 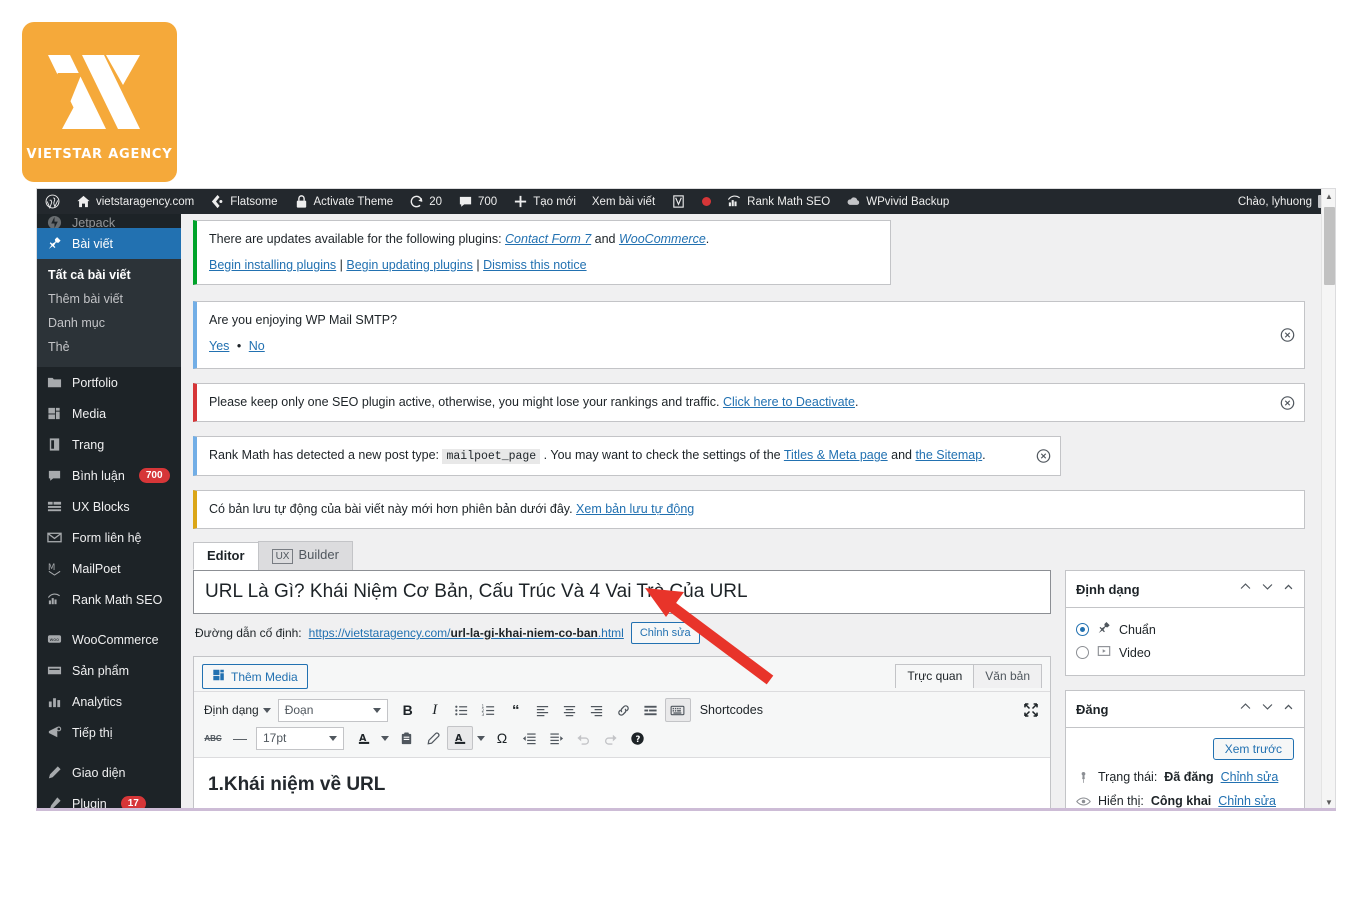 I want to click on sidebar-subitem-tags: Thẻ, so click(x=109, y=347).